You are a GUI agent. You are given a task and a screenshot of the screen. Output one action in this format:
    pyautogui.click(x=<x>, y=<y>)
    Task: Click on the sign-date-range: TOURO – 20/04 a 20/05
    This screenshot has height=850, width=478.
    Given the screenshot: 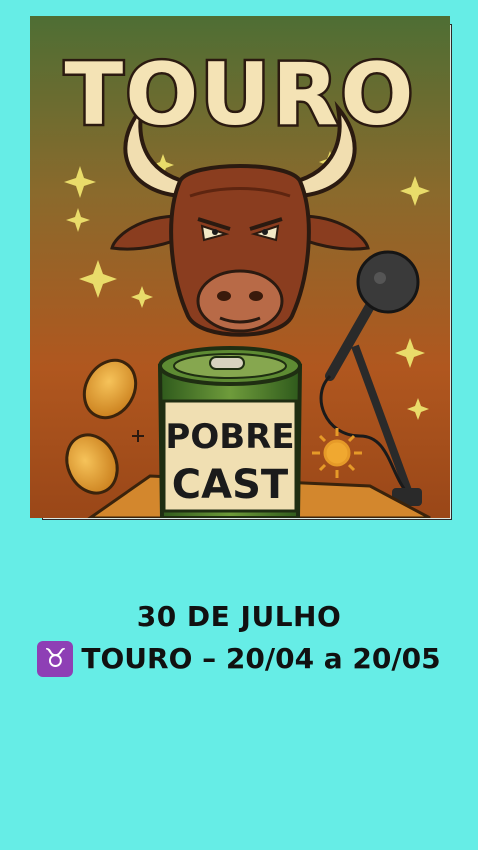 What is the action you would take?
    pyautogui.click(x=261, y=658)
    